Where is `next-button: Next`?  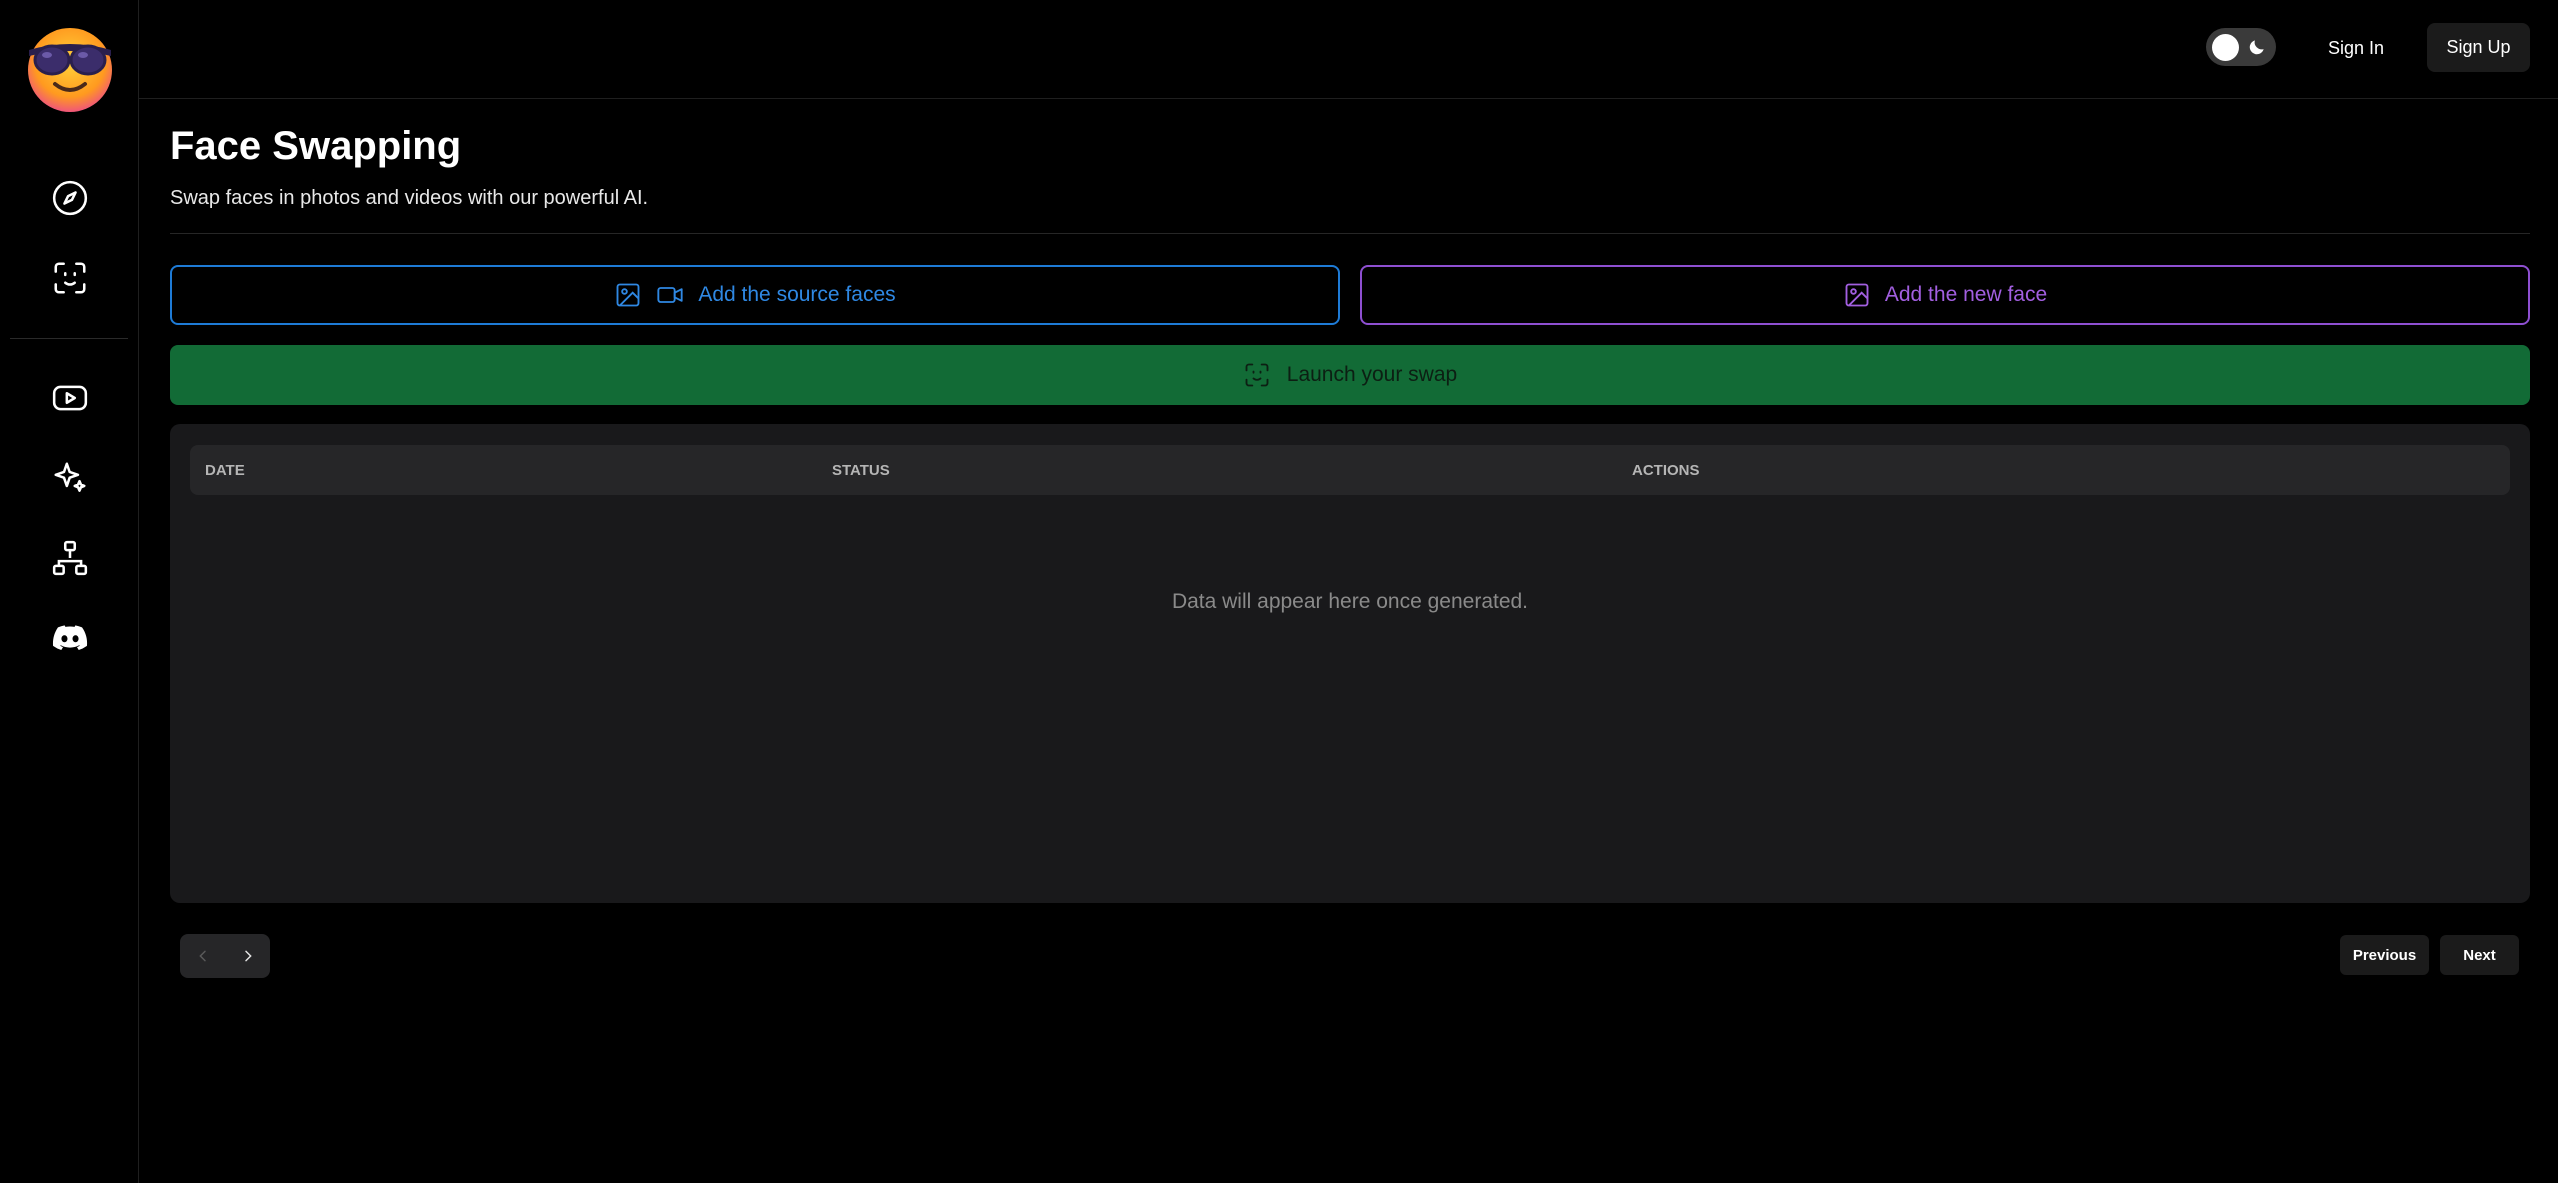 next-button: Next is located at coordinates (2479, 955).